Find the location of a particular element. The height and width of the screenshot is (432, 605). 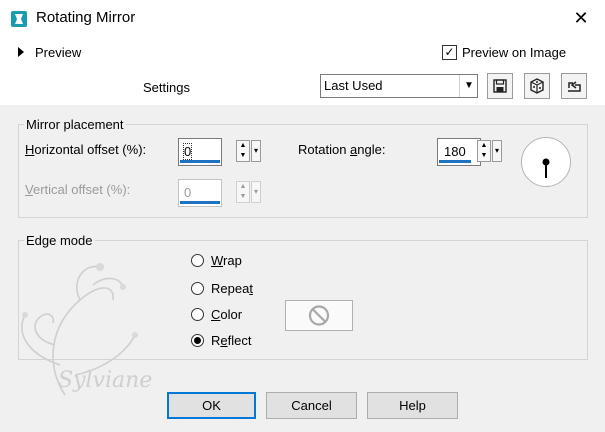

randomize-button is located at coordinates (537, 86).